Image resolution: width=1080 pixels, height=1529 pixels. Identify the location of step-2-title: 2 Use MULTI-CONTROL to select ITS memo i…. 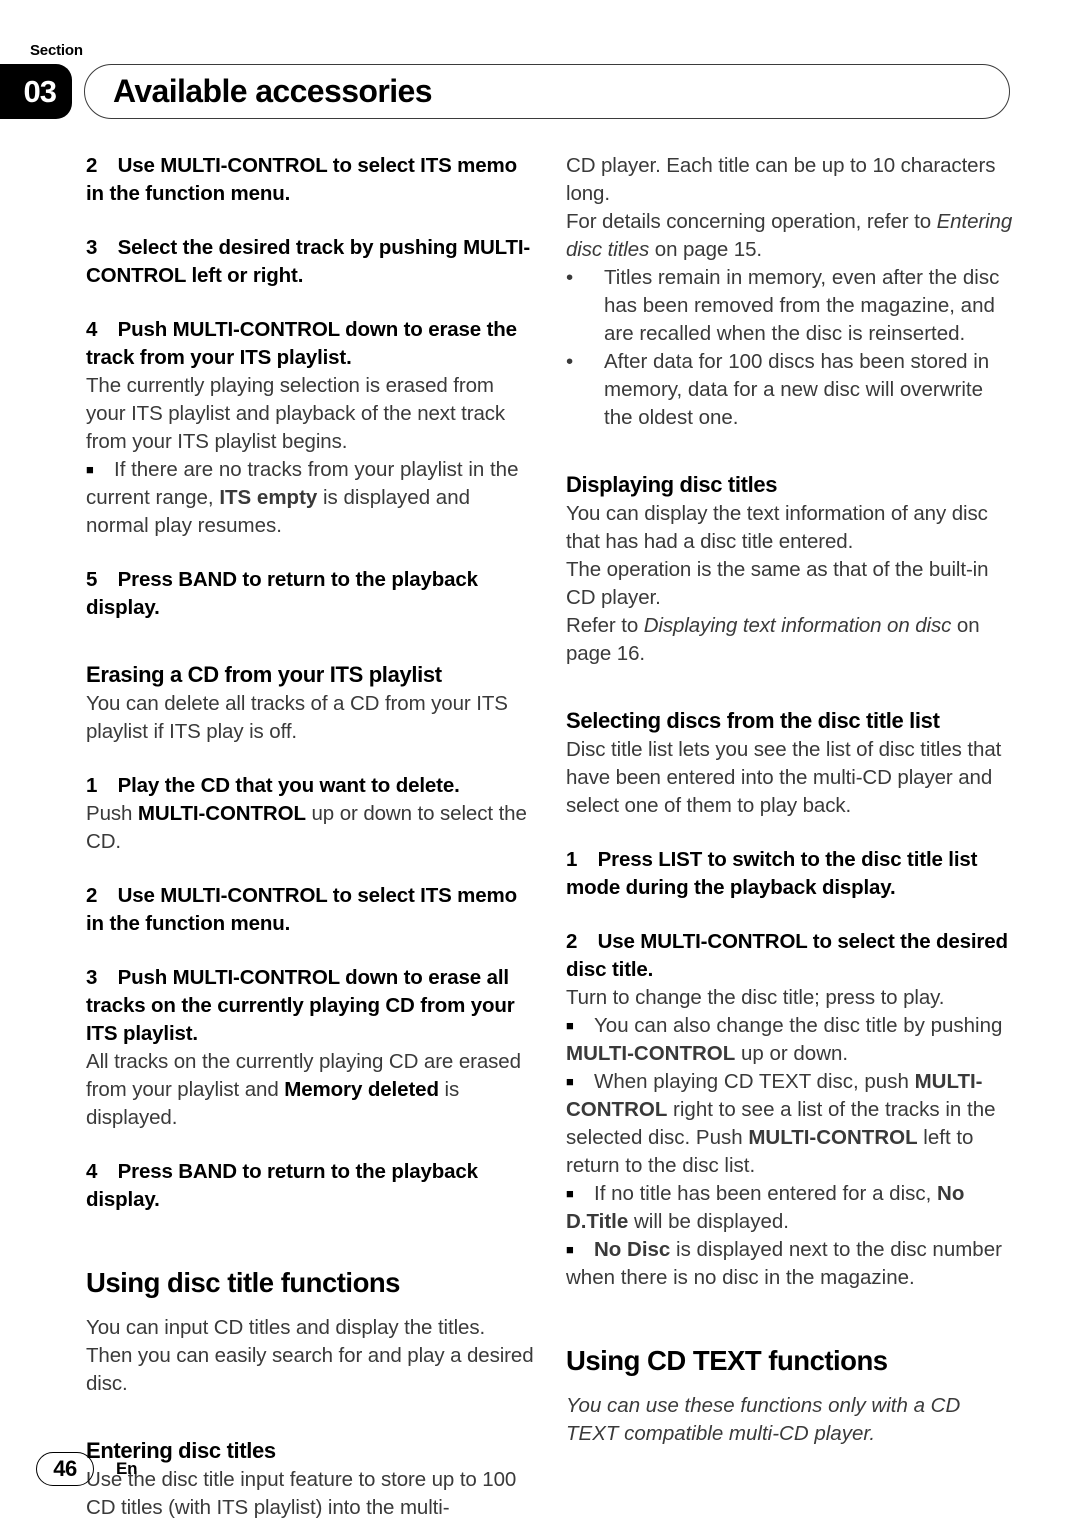
(301, 179).